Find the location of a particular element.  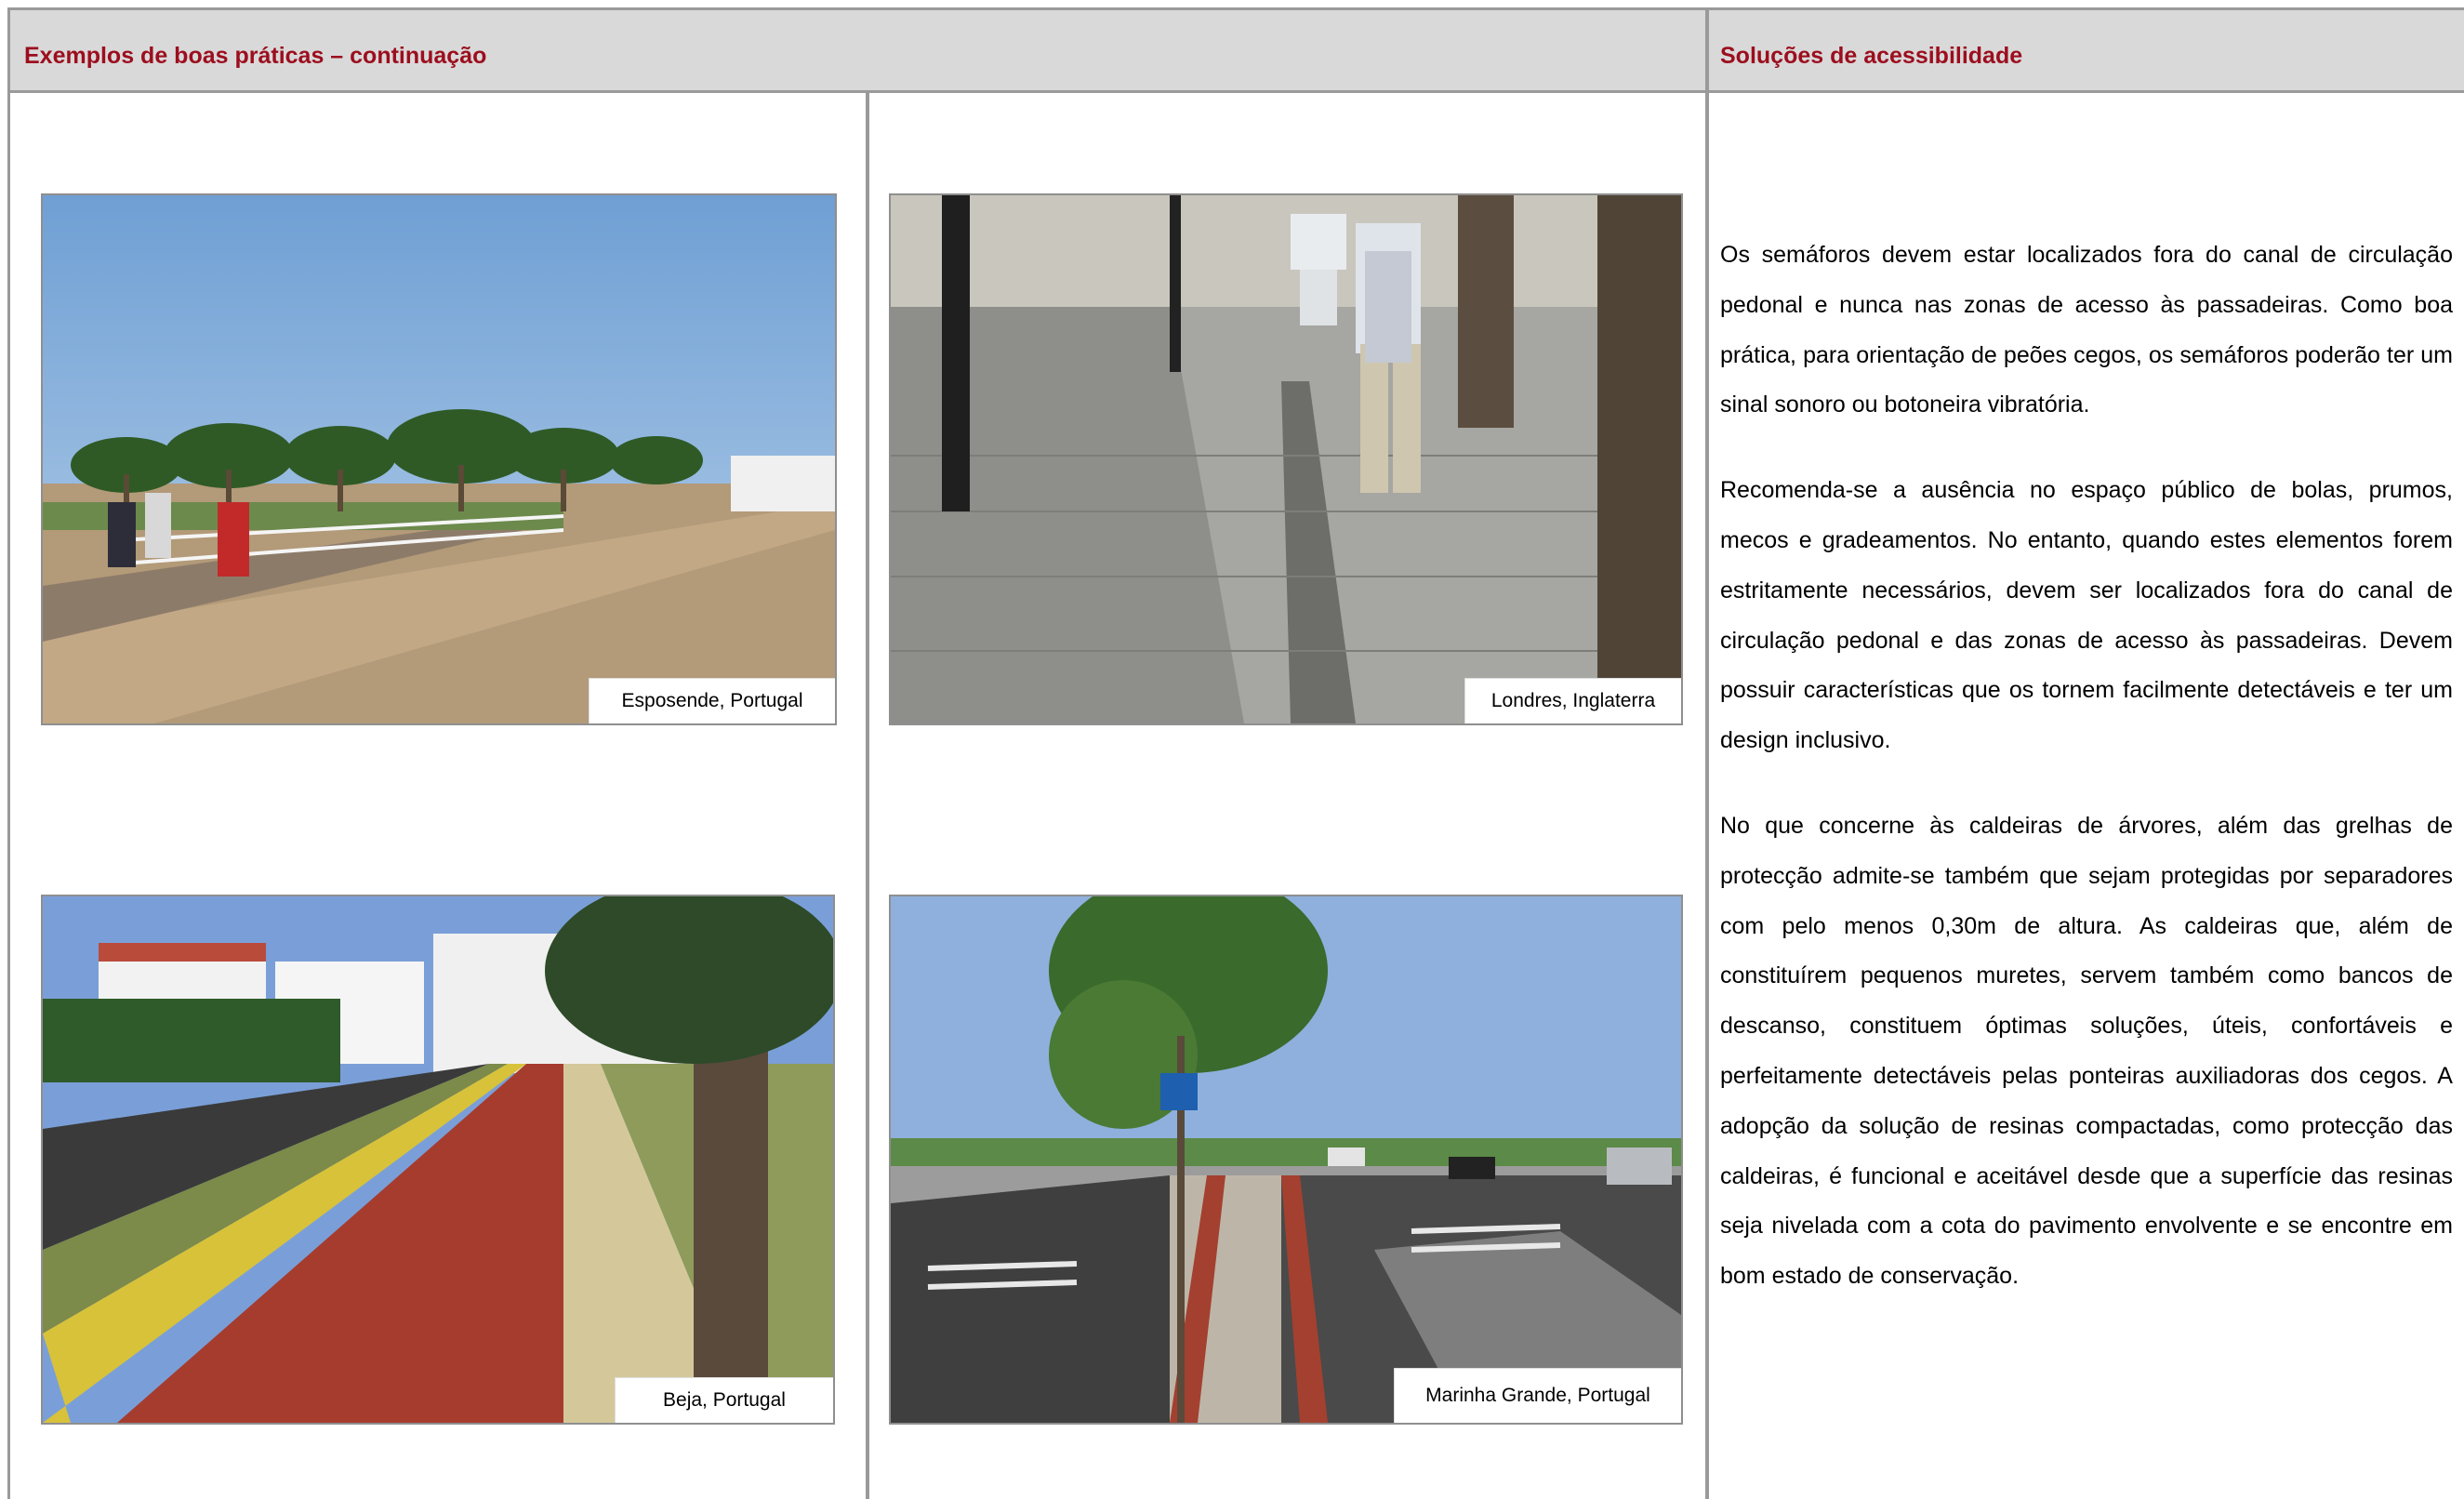

header-divider is located at coordinates (1707, 753).